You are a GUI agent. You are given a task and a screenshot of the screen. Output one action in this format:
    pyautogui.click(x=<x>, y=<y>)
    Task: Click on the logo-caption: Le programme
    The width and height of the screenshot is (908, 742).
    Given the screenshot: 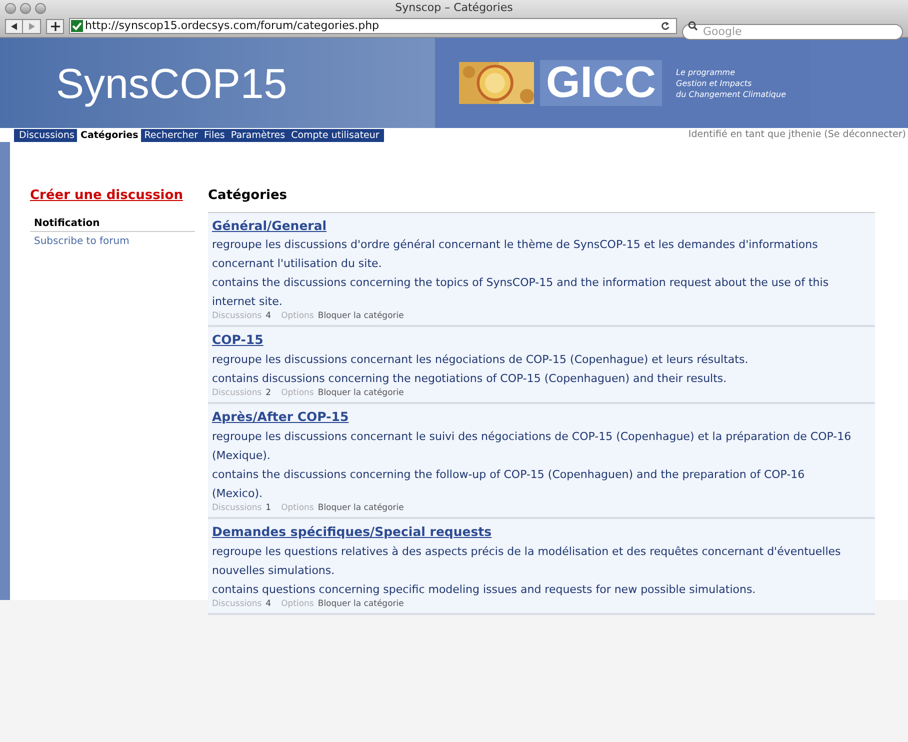 What is the action you would take?
    pyautogui.click(x=706, y=72)
    